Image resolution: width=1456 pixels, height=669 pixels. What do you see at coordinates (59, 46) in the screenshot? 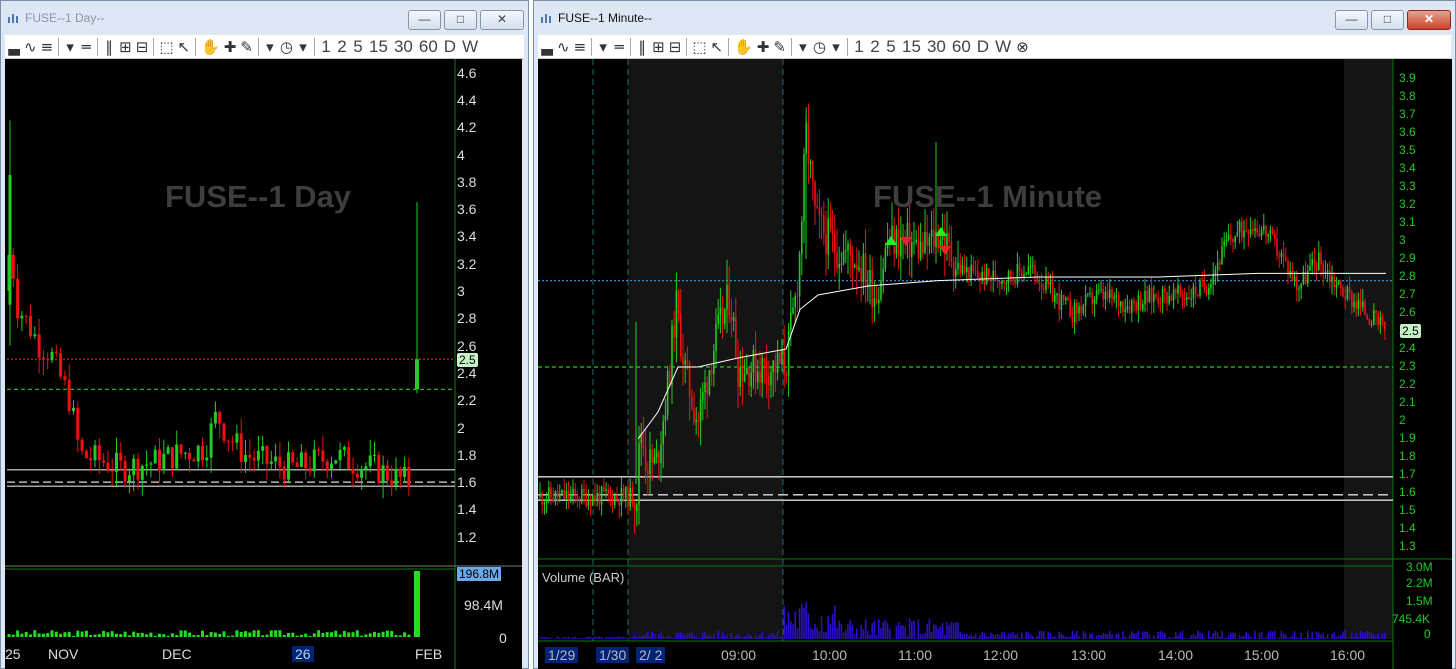
I see `toolbar-separator` at bounding box center [59, 46].